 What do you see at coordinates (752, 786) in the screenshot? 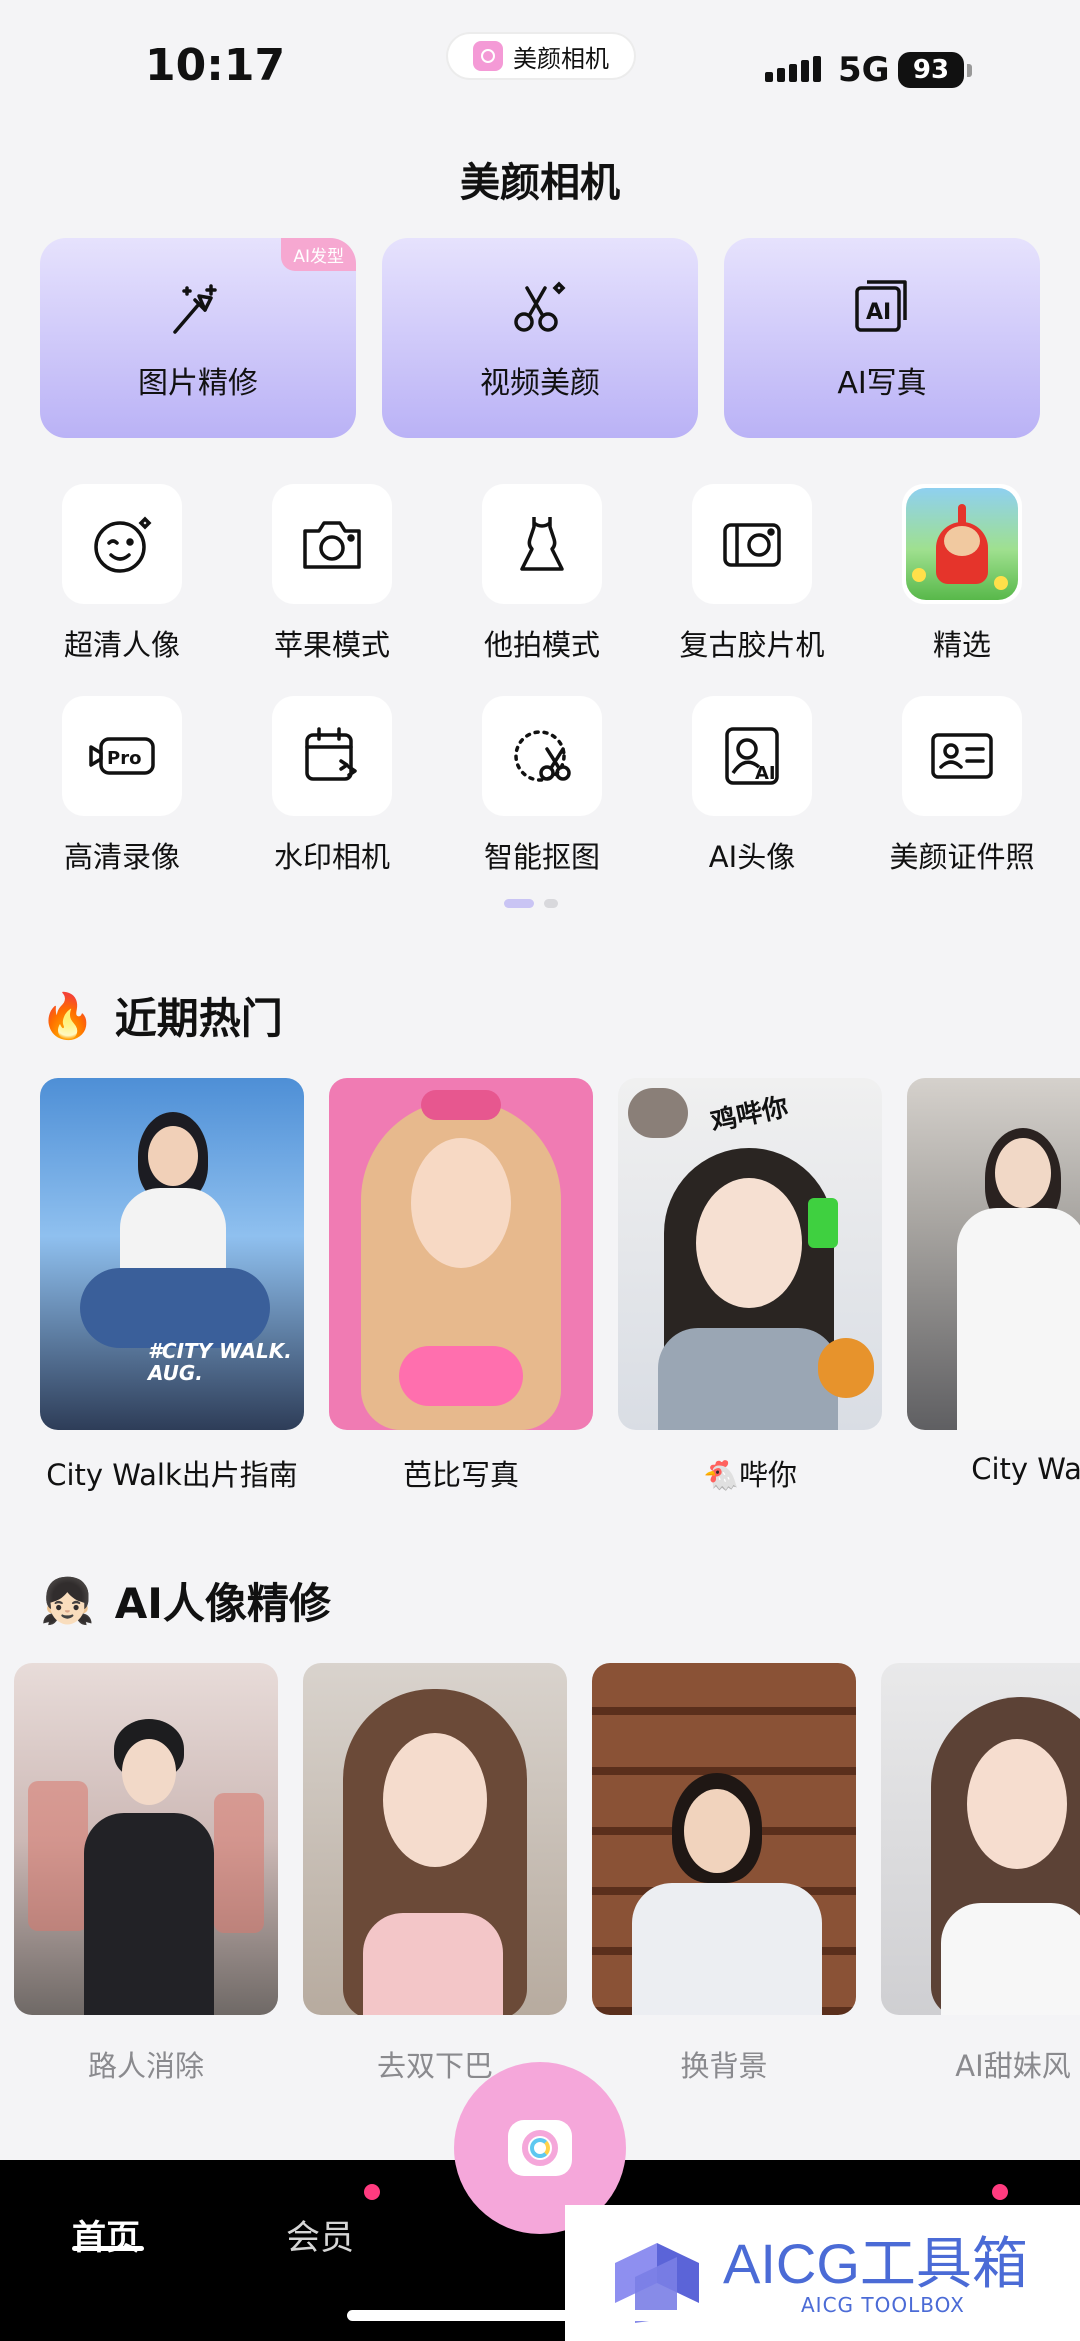
I see `tool-ai-avatar: AI AI头像` at bounding box center [752, 786].